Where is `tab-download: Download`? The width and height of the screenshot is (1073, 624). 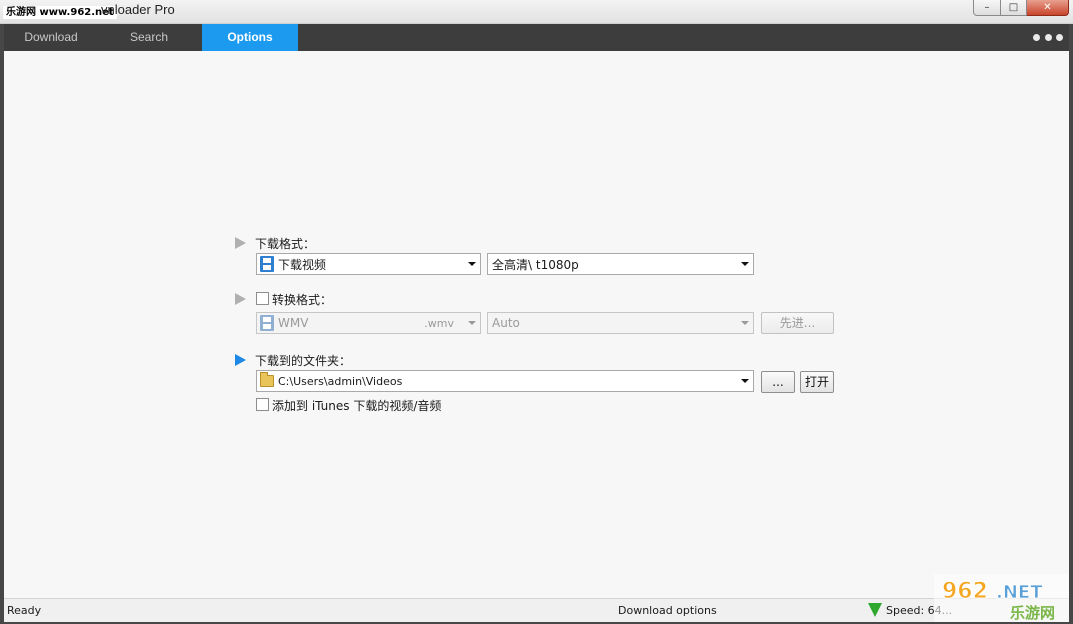 tab-download: Download is located at coordinates (51, 37).